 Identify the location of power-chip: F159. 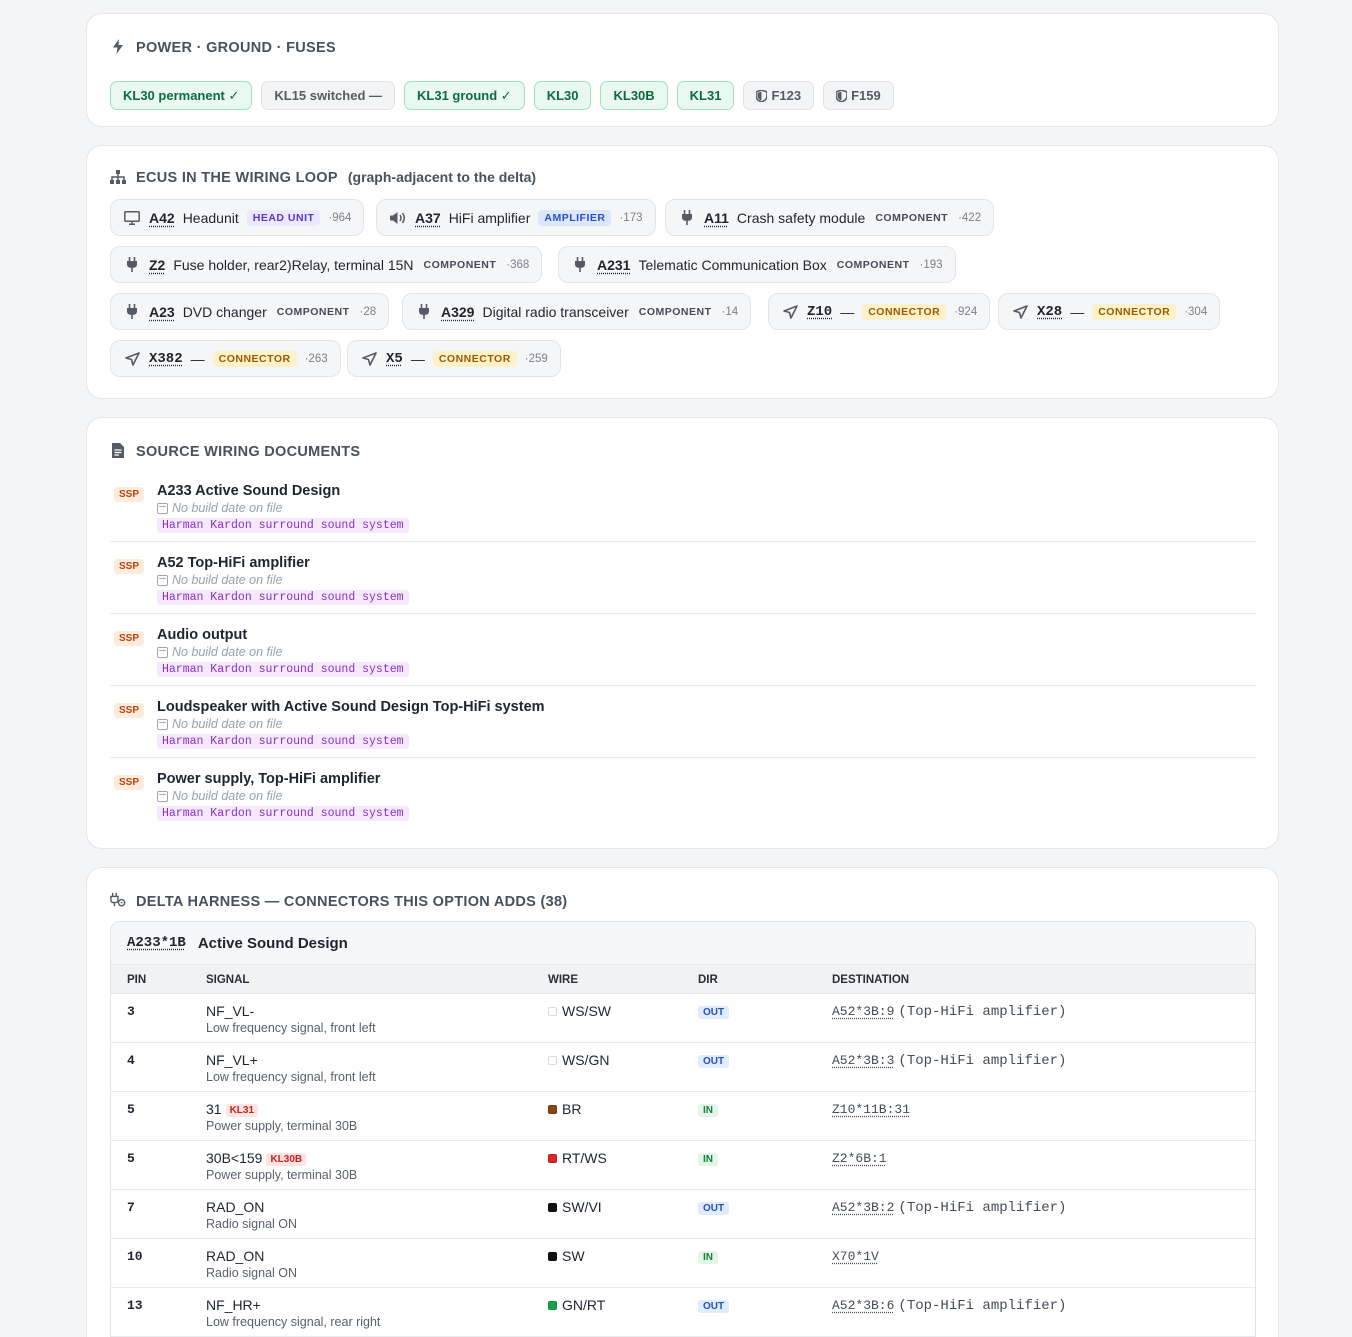
(858, 95).